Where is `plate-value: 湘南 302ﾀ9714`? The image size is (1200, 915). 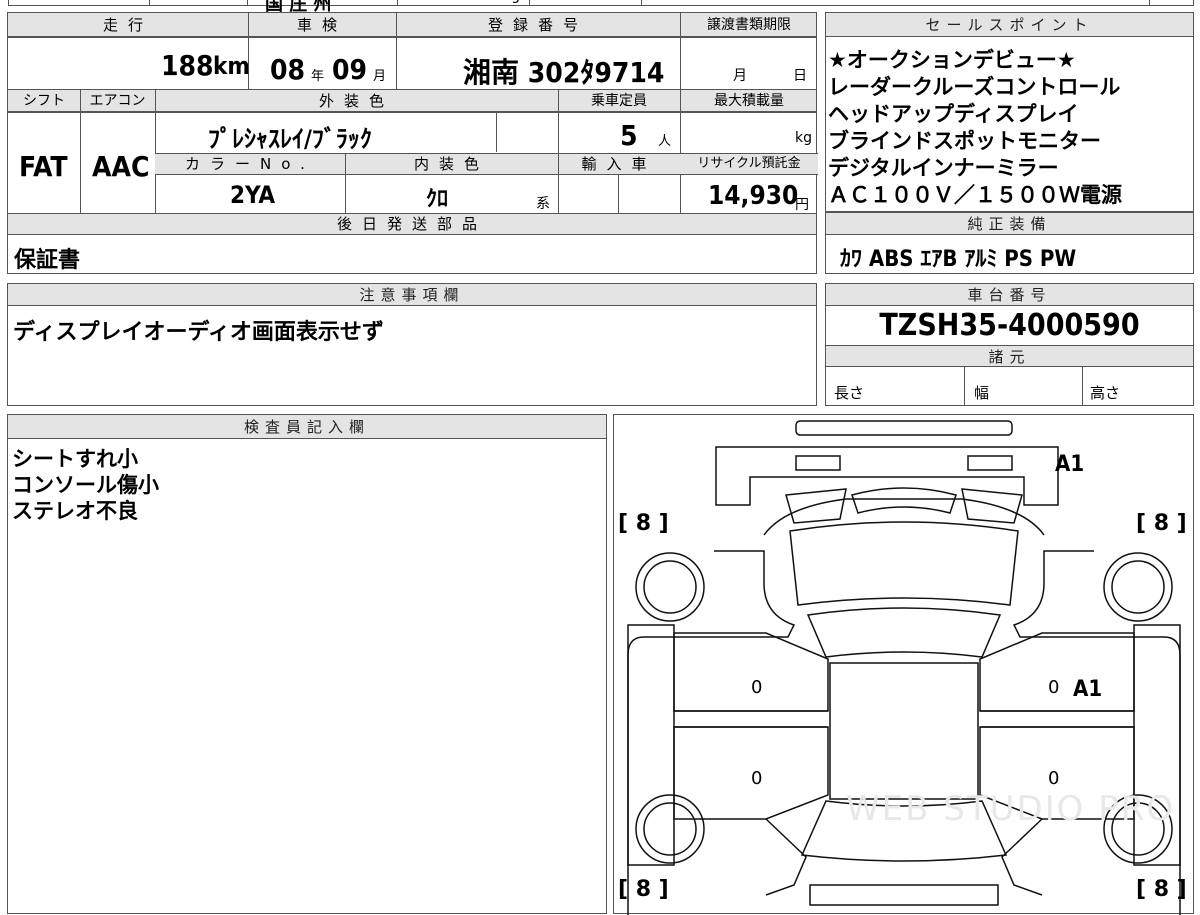 plate-value: 湘南 302ﾀ9714 is located at coordinates (564, 72).